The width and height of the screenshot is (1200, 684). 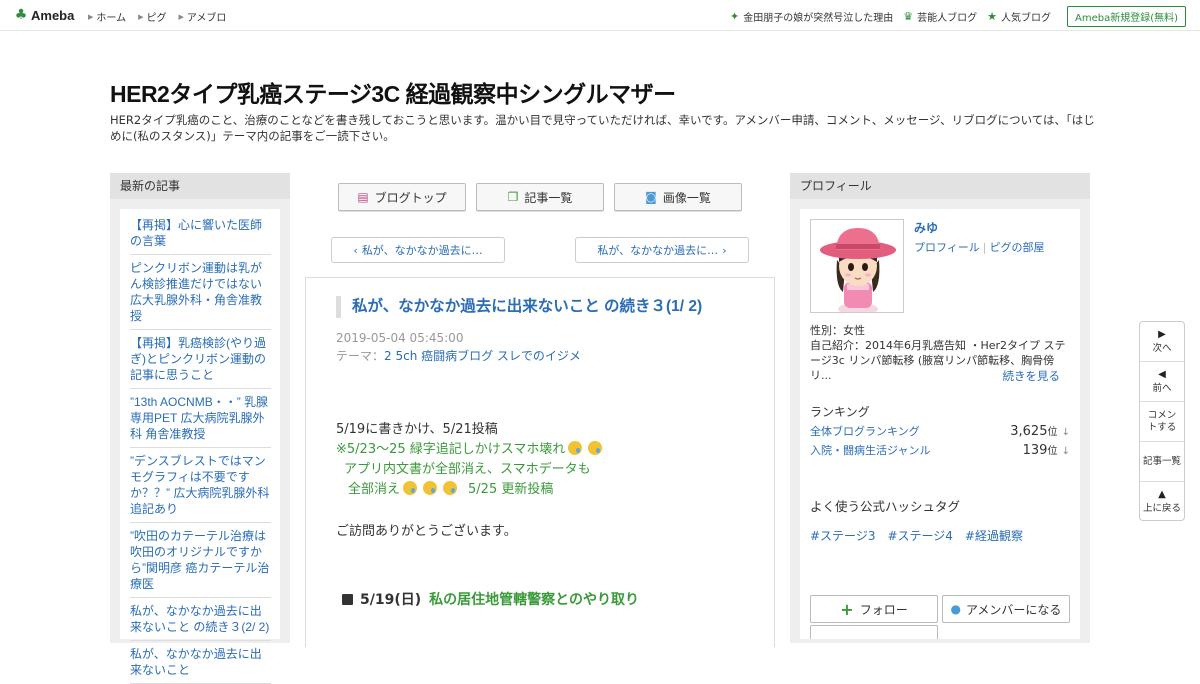 I want to click on list-icon: ❐, so click(x=513, y=197).